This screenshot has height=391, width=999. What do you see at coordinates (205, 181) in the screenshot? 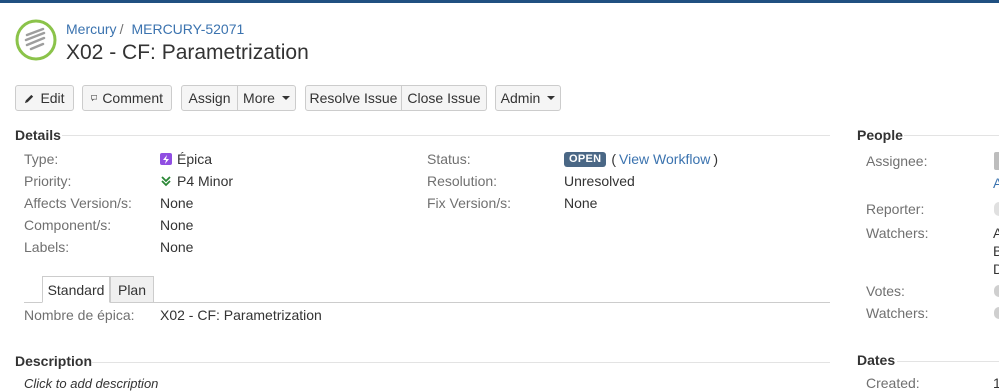
I see `priority-value-text: P4 Minor` at bounding box center [205, 181].